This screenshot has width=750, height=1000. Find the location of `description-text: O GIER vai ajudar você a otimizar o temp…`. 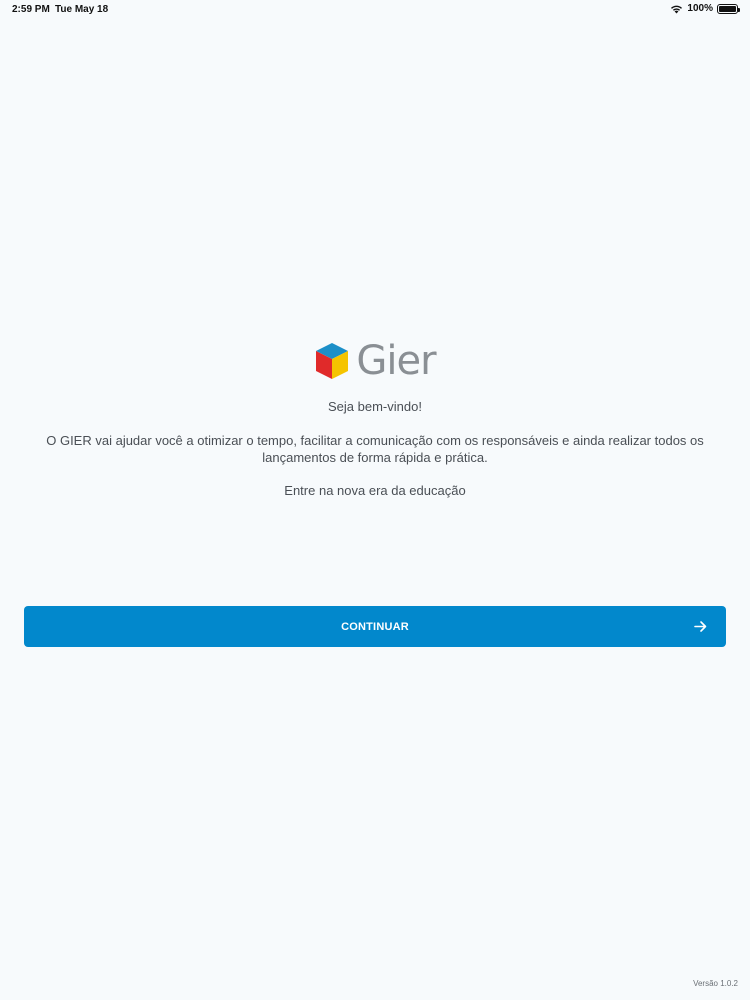

description-text: O GIER vai ajudar você a otimizar o temp… is located at coordinates (375, 449).